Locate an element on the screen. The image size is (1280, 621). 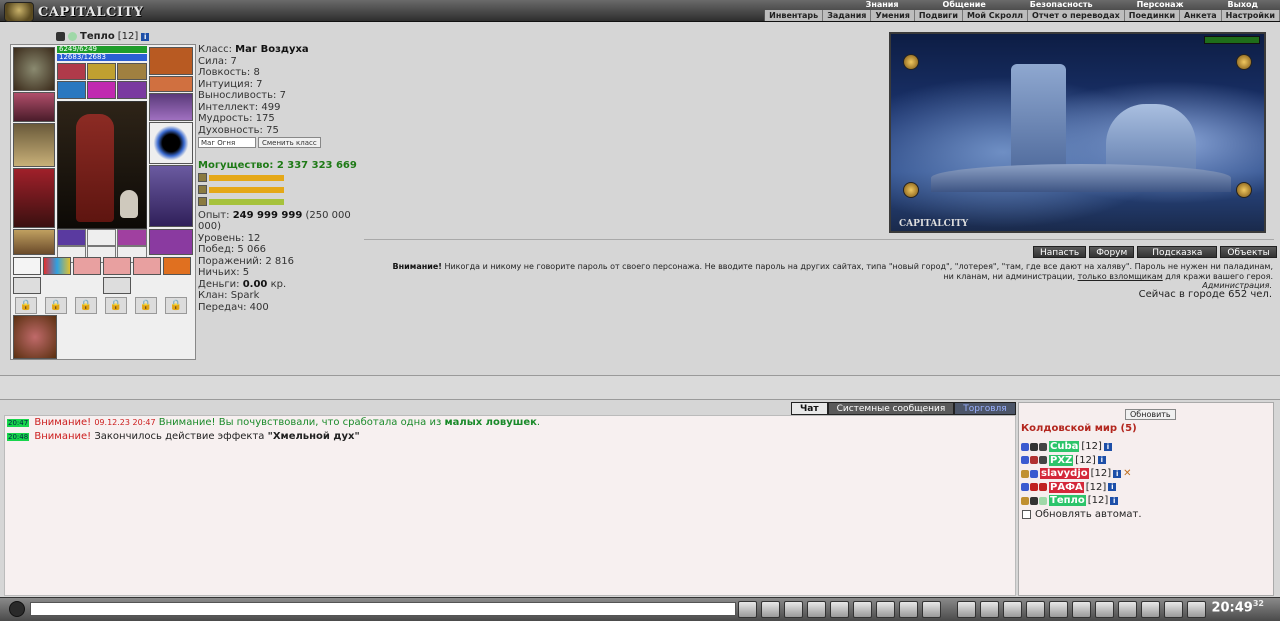
character-avatar is located at coordinates (102, 165).